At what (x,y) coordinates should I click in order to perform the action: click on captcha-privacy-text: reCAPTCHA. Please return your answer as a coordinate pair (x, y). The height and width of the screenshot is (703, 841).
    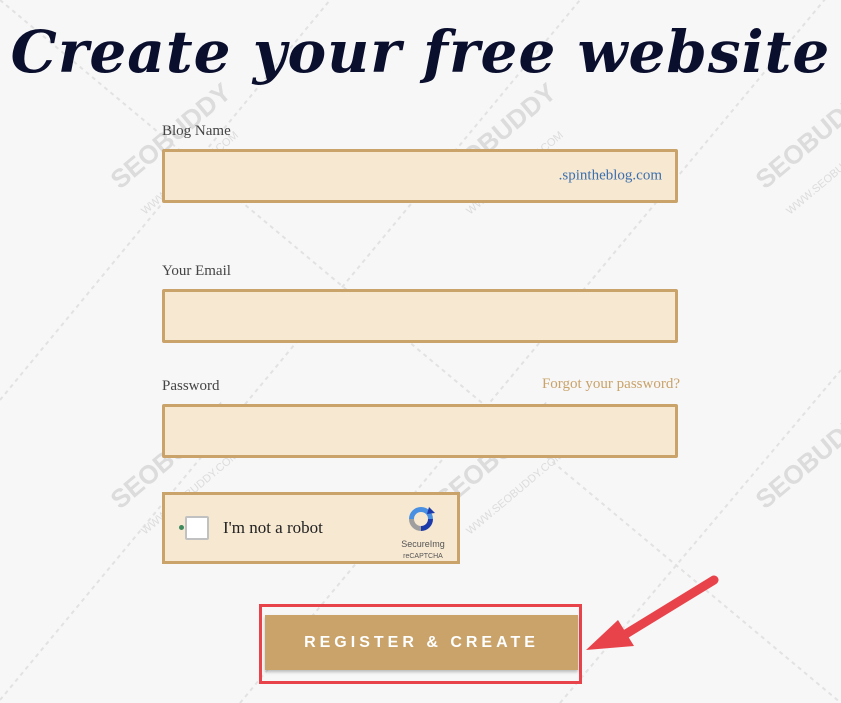
    Looking at the image, I should click on (423, 556).